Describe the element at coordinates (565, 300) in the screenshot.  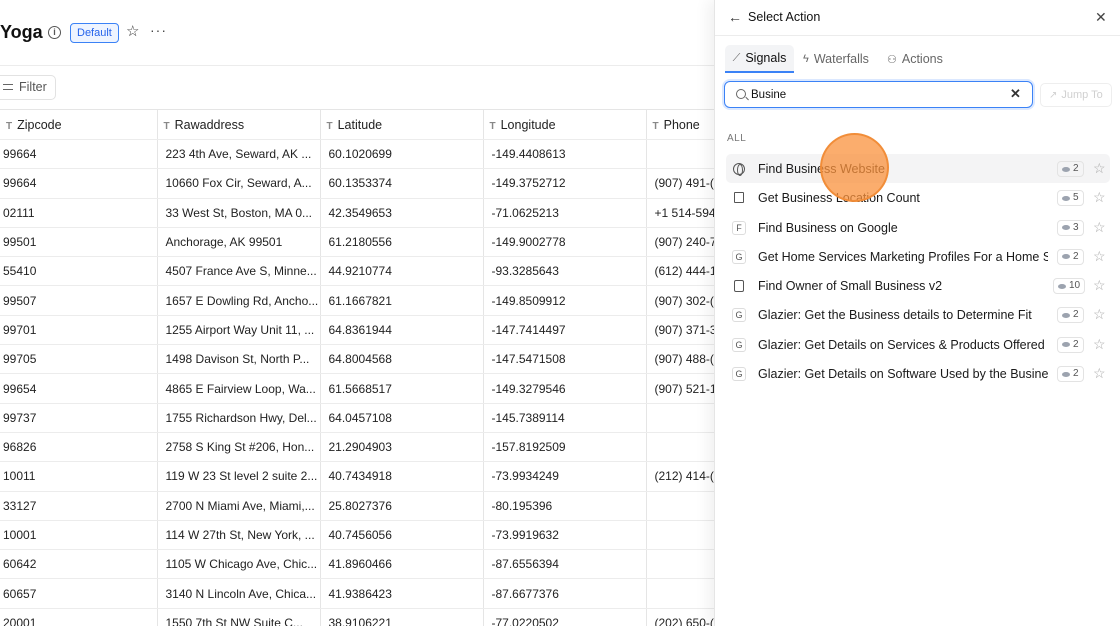
I see `table-cell: -149.8509912` at that location.